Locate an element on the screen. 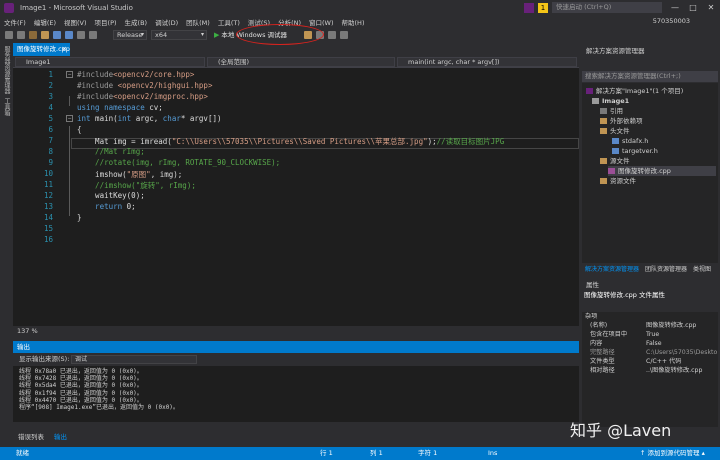 This screenshot has width=720, height=460. output-line: 线程 0x5da4 已退出，返回值为 0 (0x0)。 is located at coordinates (81, 386).